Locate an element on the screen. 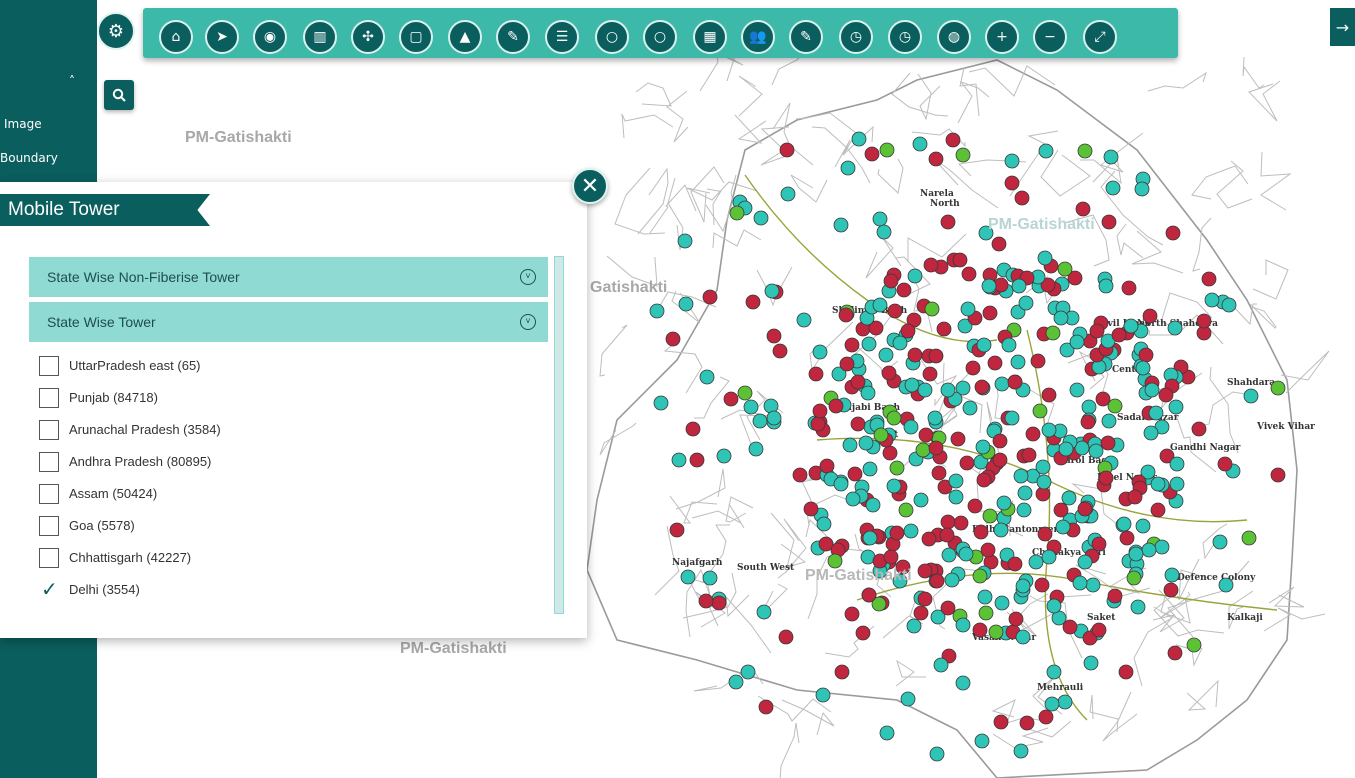  panel-scrollbar is located at coordinates (559, 435).